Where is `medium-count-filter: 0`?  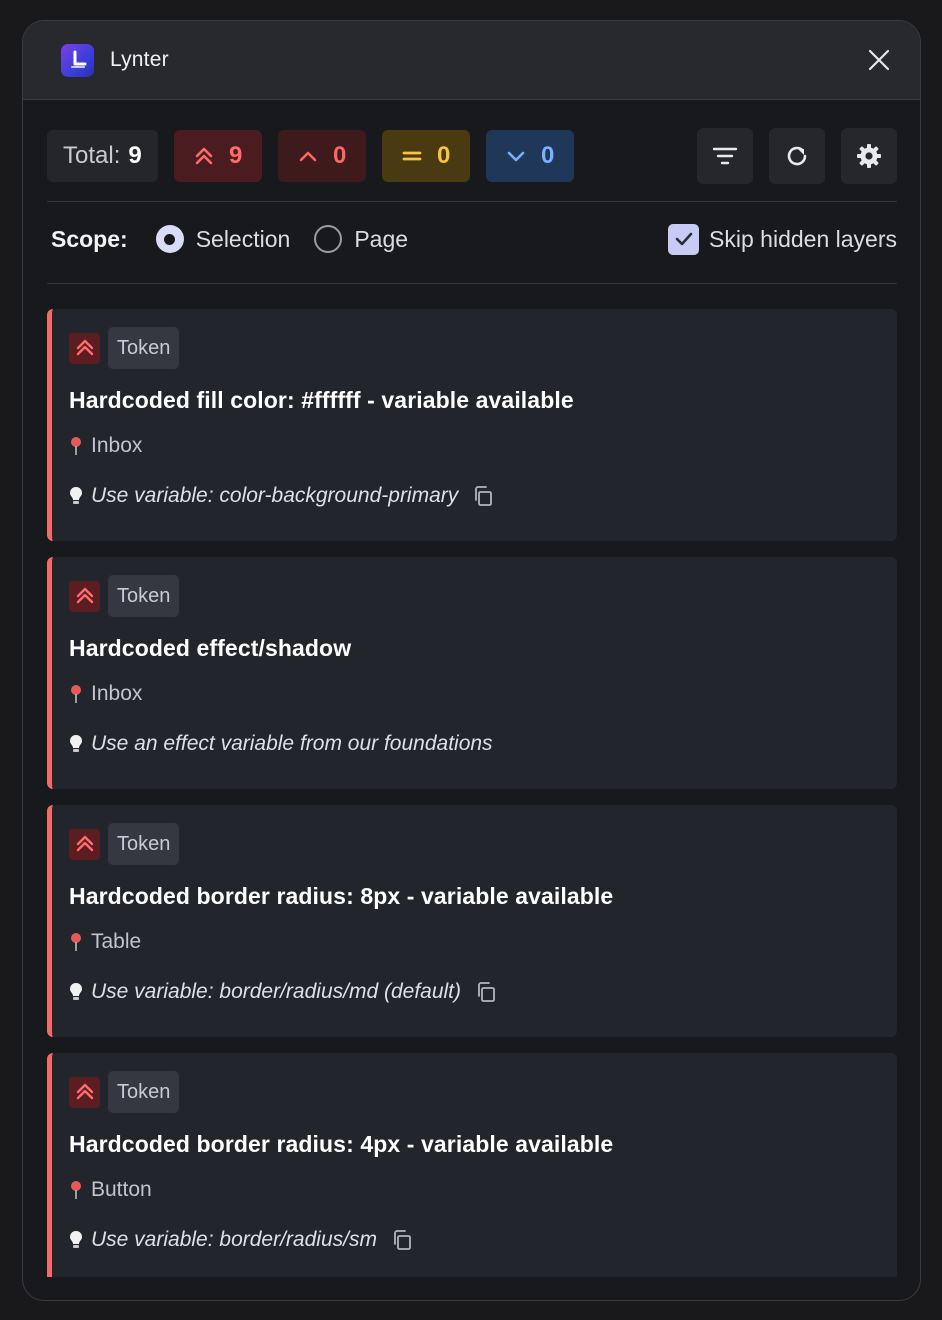
medium-count-filter: 0 is located at coordinates (425, 156).